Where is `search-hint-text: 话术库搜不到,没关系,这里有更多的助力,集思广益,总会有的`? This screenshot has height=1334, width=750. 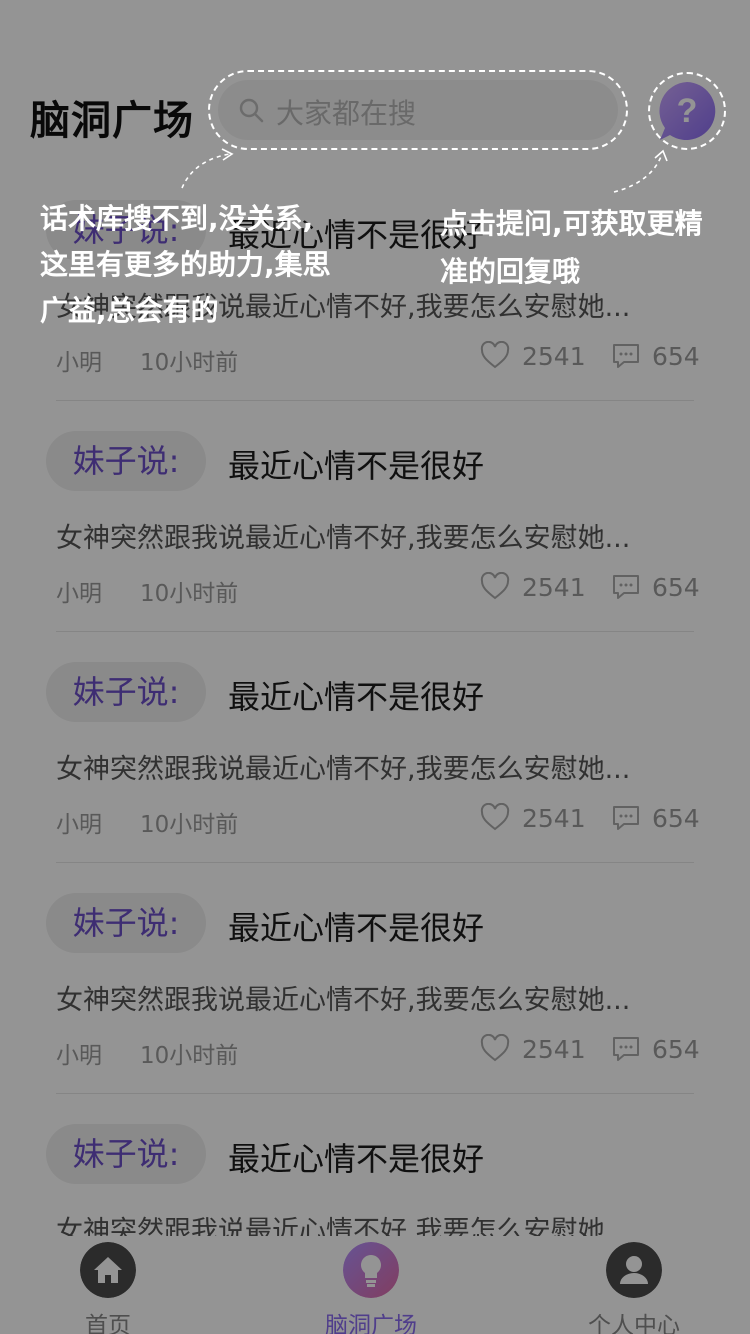 search-hint-text: 话术库搜不到,没关系,这里有更多的助力,集思广益,总会有的 is located at coordinates (185, 264).